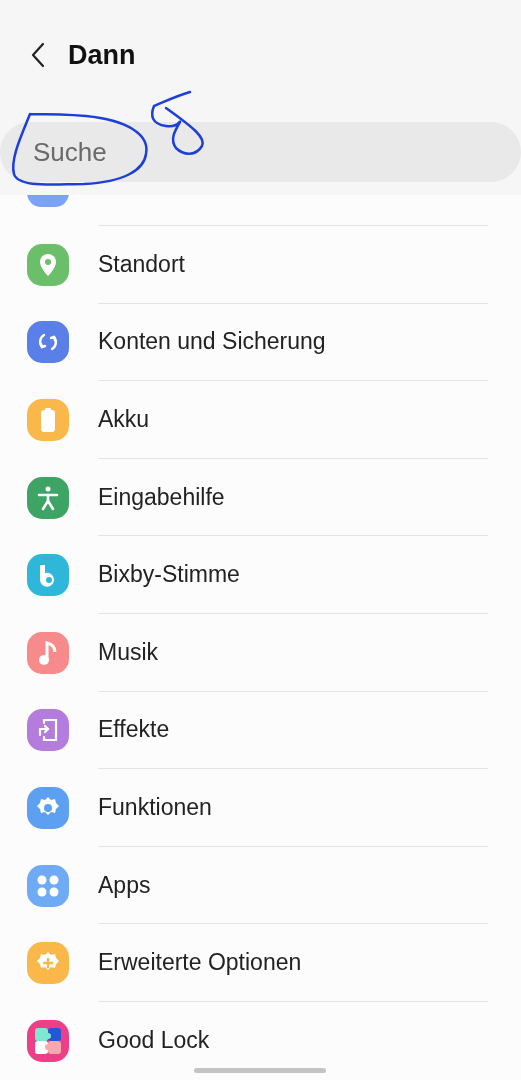 This screenshot has height=1080, width=521. What do you see at coordinates (260, 575) in the screenshot?
I see `settings-item: Bixby-Stimme` at bounding box center [260, 575].